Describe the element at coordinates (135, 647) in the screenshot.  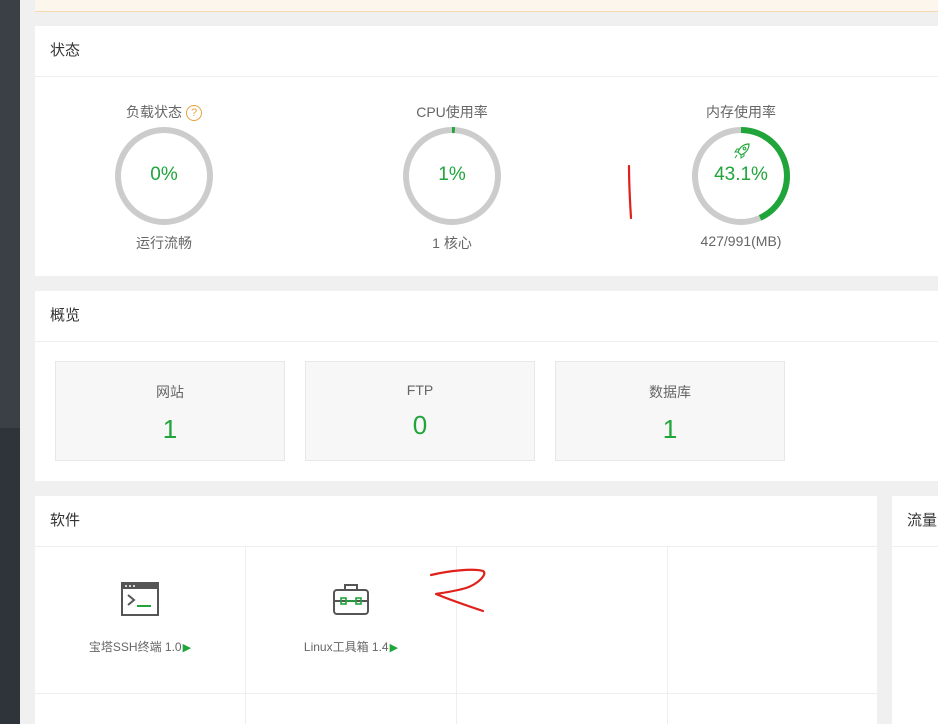
I see `software-name: 宝塔SSH终端 1.0` at that location.